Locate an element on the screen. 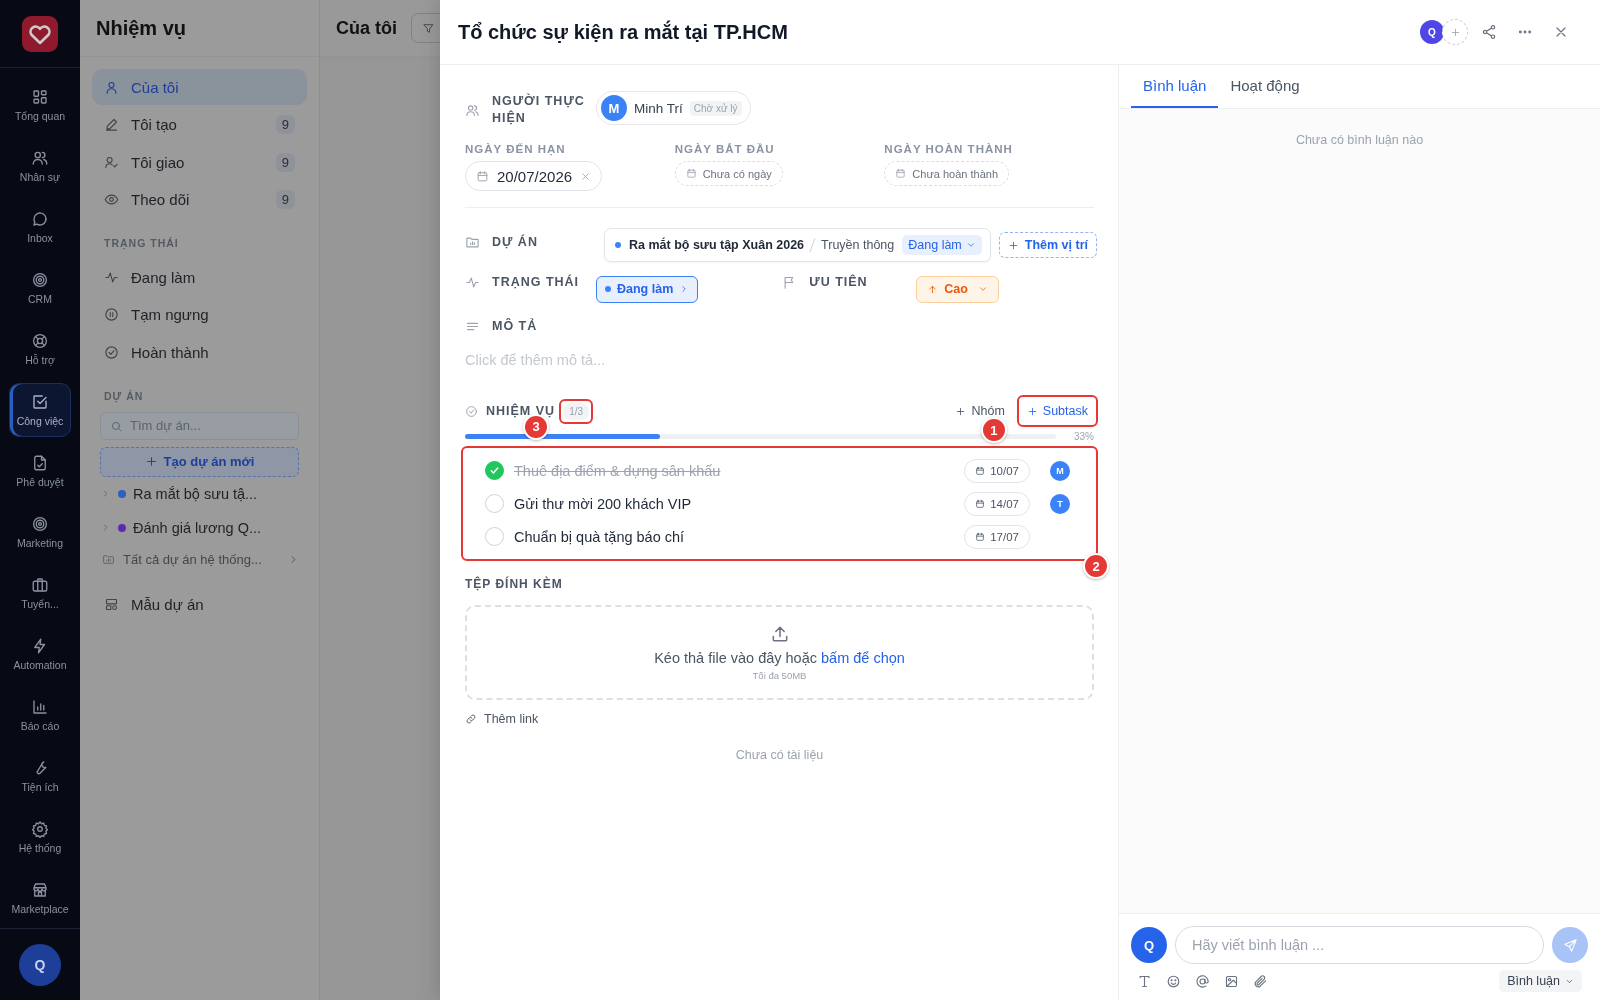 The height and width of the screenshot is (1000, 1600). project-selector: Ra mắt bộ sưu tập Xuân 2026 Truyền thông Đang làm is located at coordinates (797, 245).